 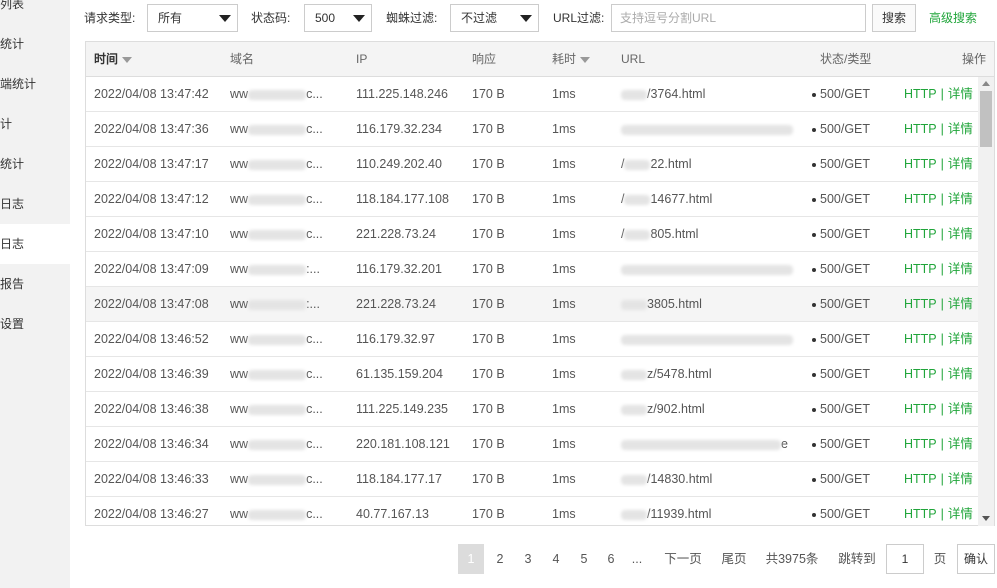 What do you see at coordinates (484, 59) in the screenshot?
I see `col-response: 响应` at bounding box center [484, 59].